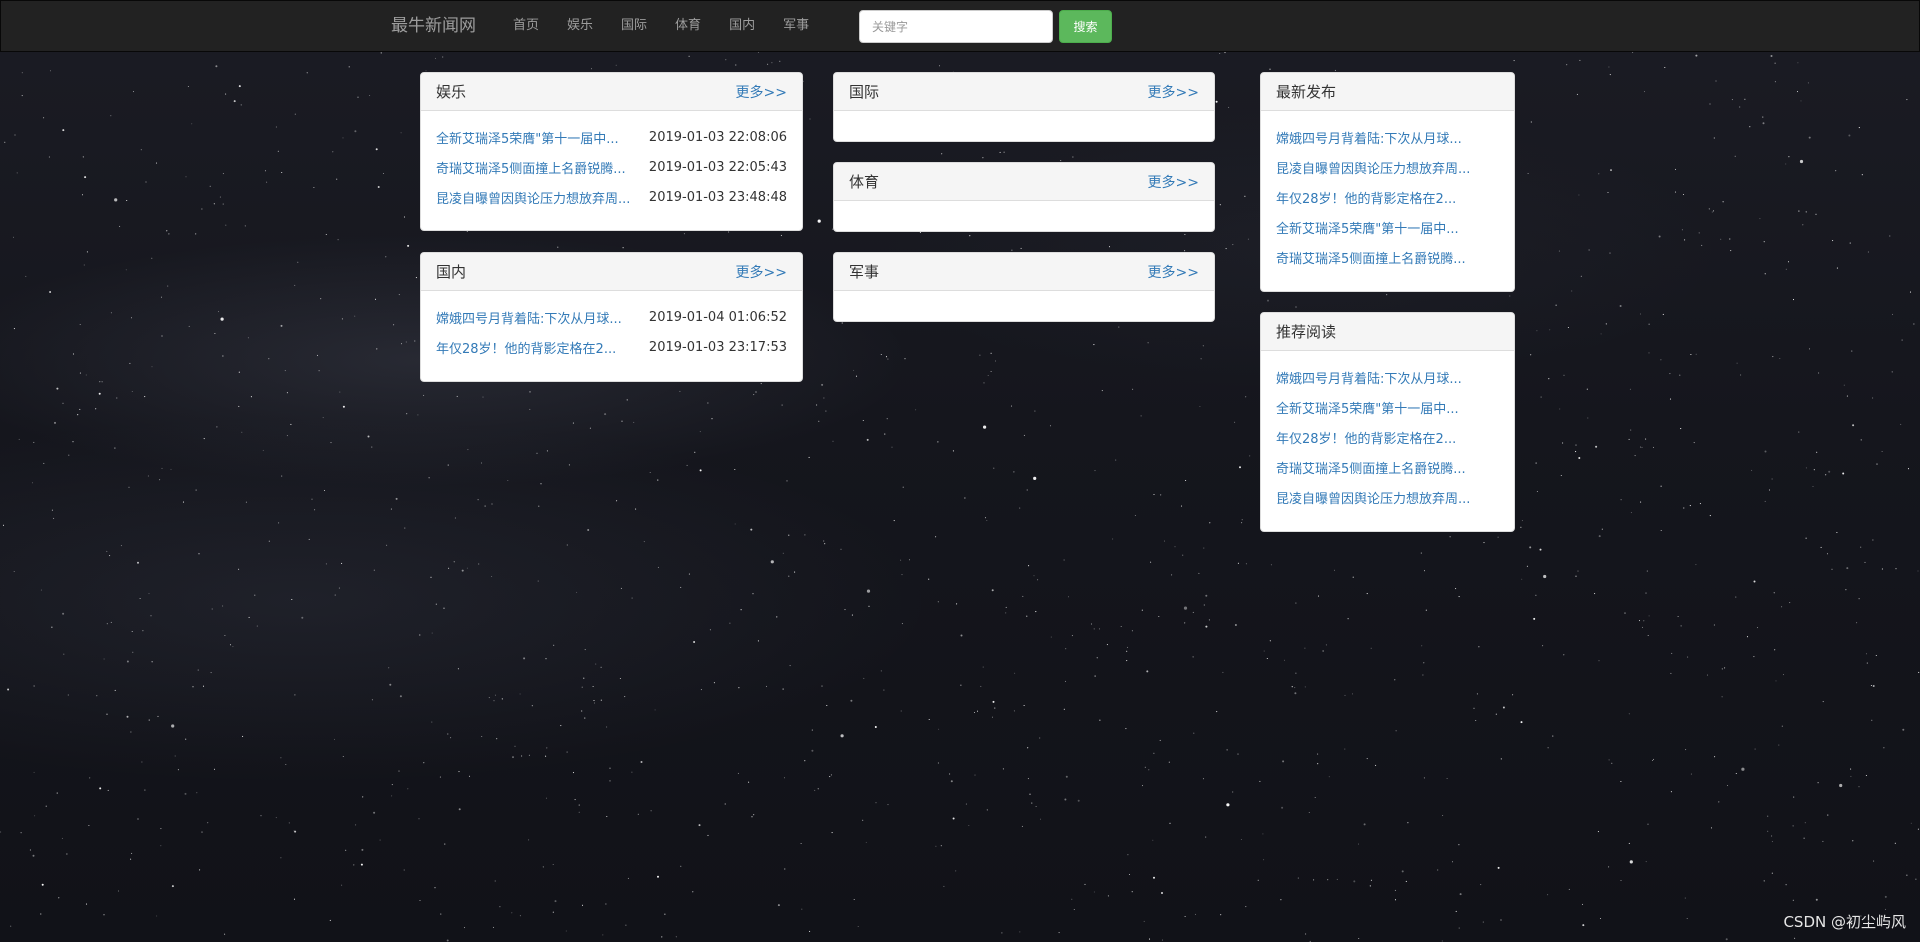 This screenshot has height=942, width=1920. I want to click on nav-menu: 首页 娱乐 国际 体育 国内 军事, so click(661, 26).